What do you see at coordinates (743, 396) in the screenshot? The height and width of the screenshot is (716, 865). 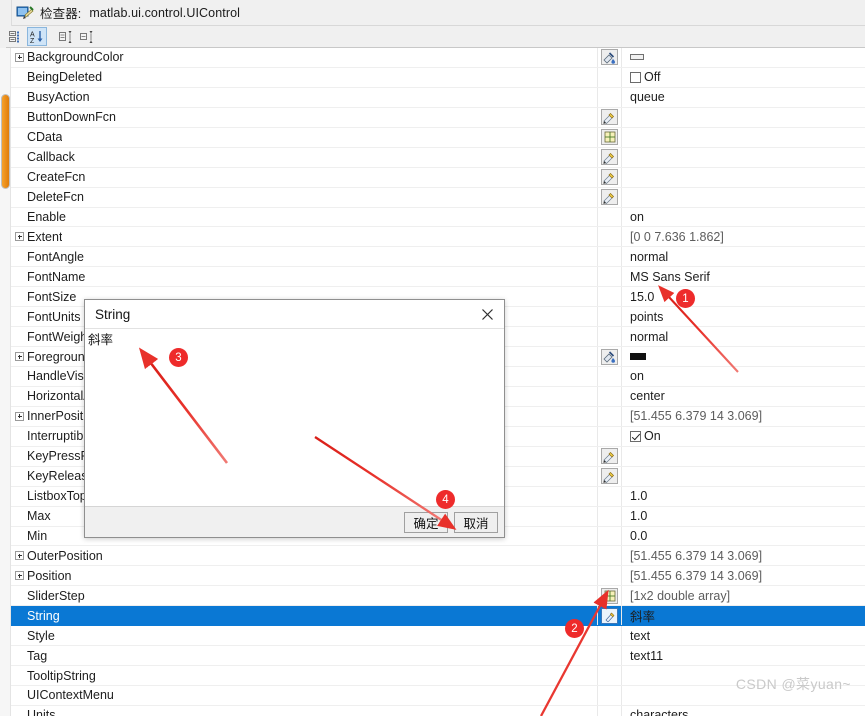 I see `property-value-cell: center` at bounding box center [743, 396].